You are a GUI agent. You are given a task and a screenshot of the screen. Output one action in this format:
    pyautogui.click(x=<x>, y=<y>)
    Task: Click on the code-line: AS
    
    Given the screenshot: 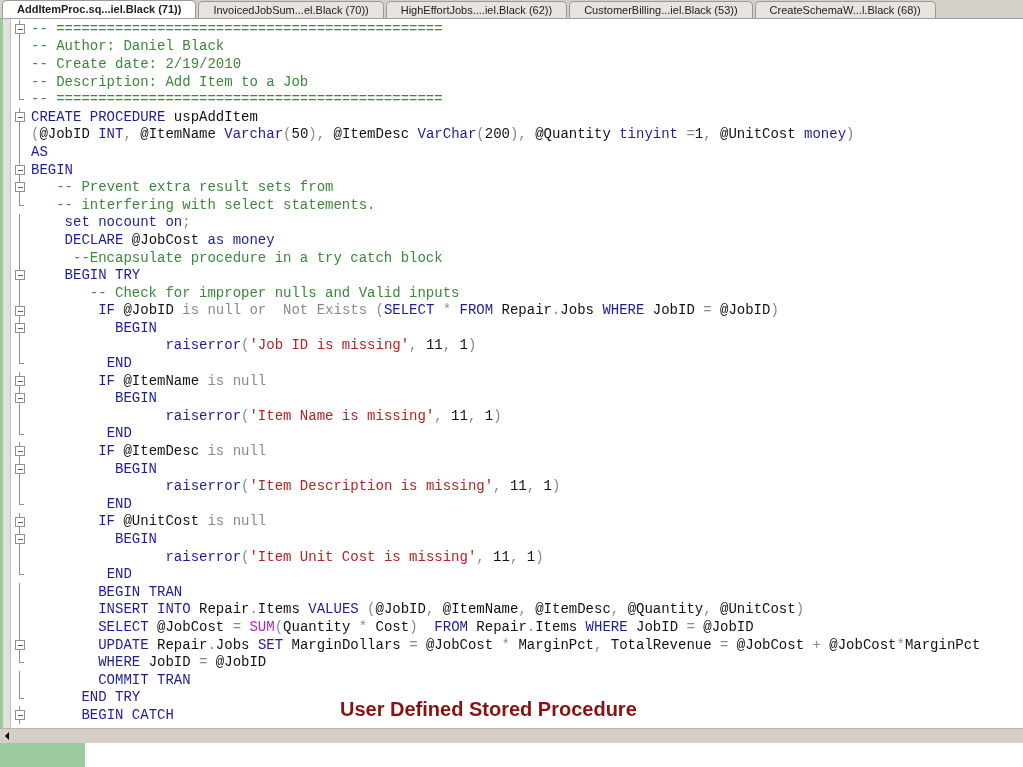 What is the action you would take?
    pyautogui.click(x=39, y=151)
    